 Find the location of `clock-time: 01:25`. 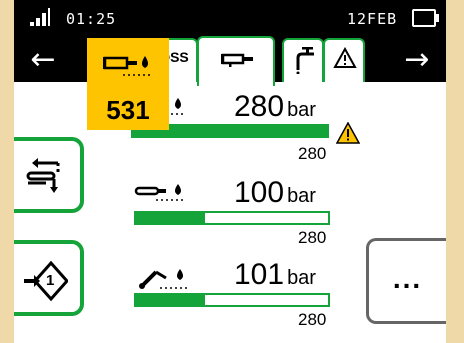

clock-time: 01:25 is located at coordinates (91, 19).